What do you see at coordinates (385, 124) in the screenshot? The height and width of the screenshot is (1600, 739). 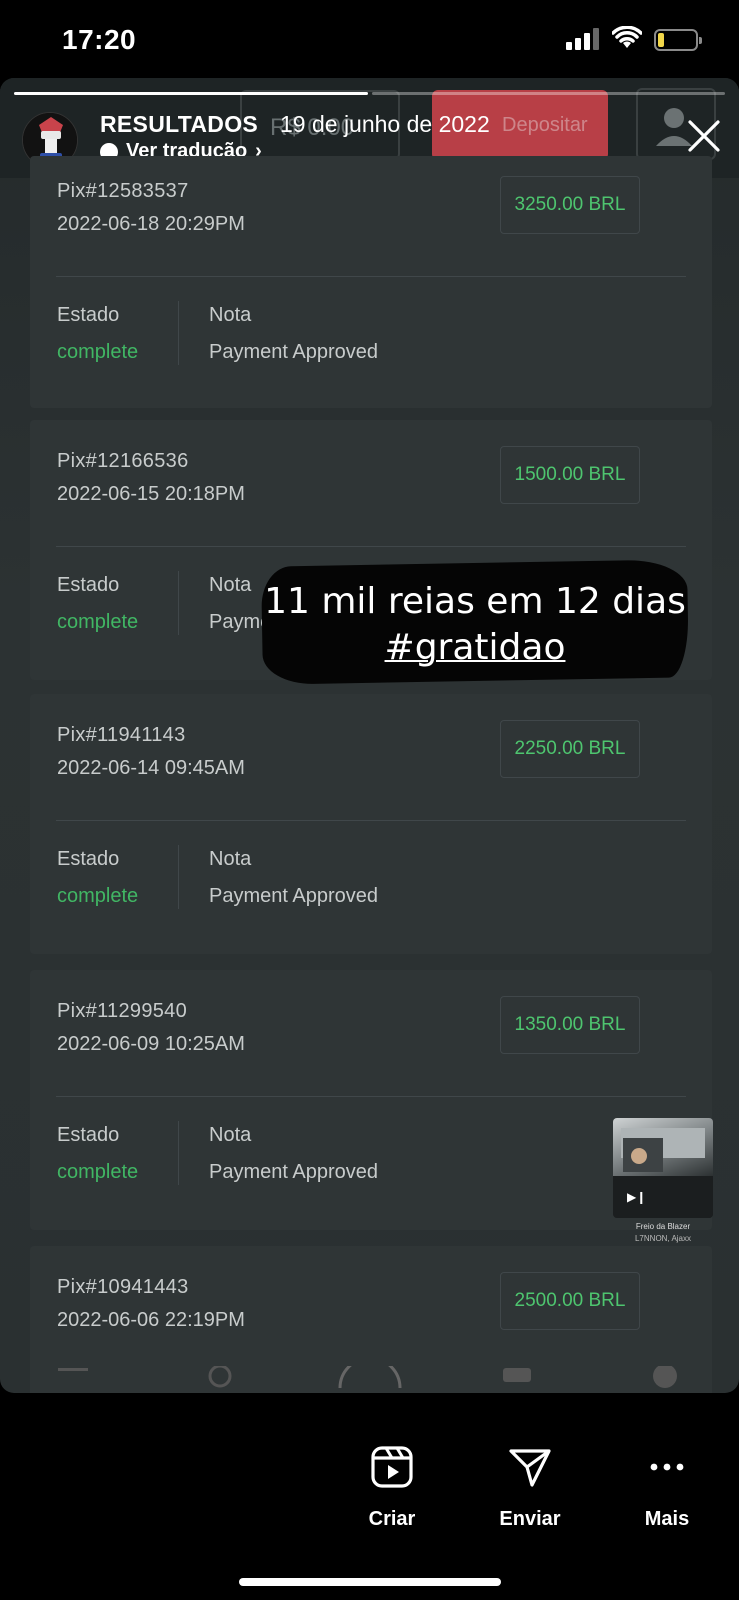 I see `date-overlay: 19 de junho de 2022` at bounding box center [385, 124].